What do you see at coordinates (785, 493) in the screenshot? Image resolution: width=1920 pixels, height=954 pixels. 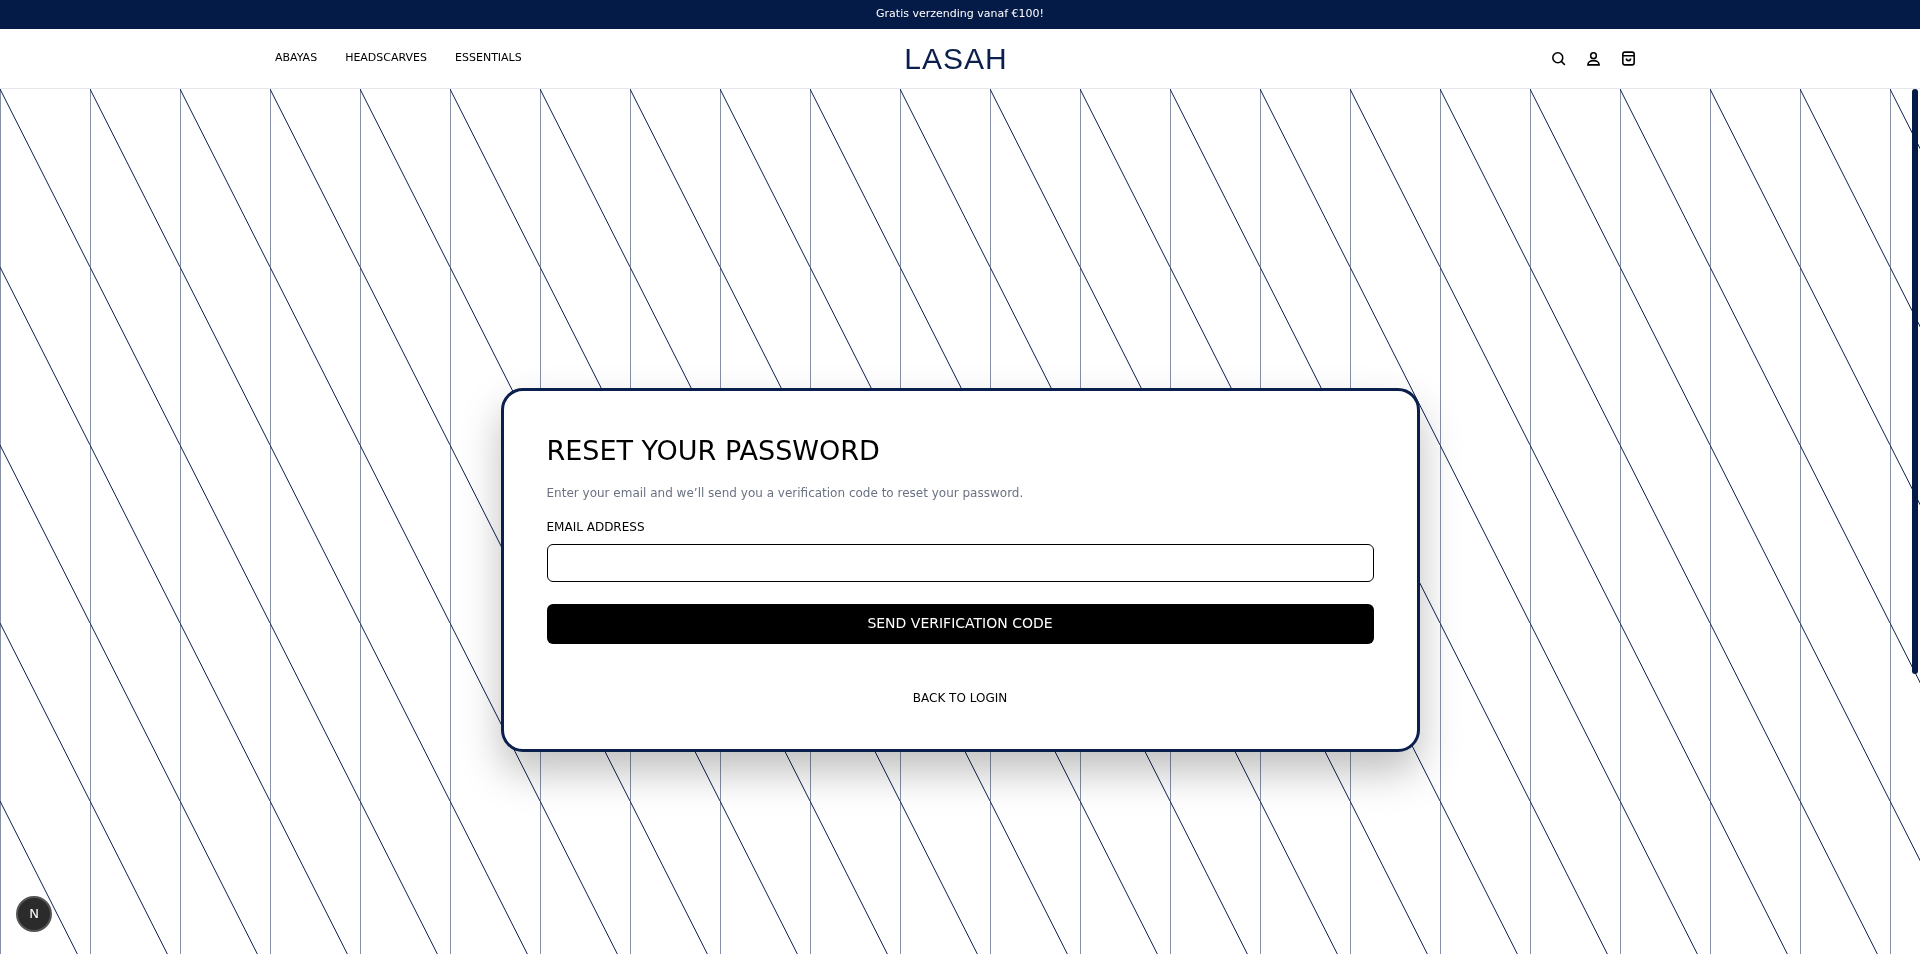 I see `form-description: Enter your email and we’ll send you a verification code to reset your password.` at bounding box center [785, 493].